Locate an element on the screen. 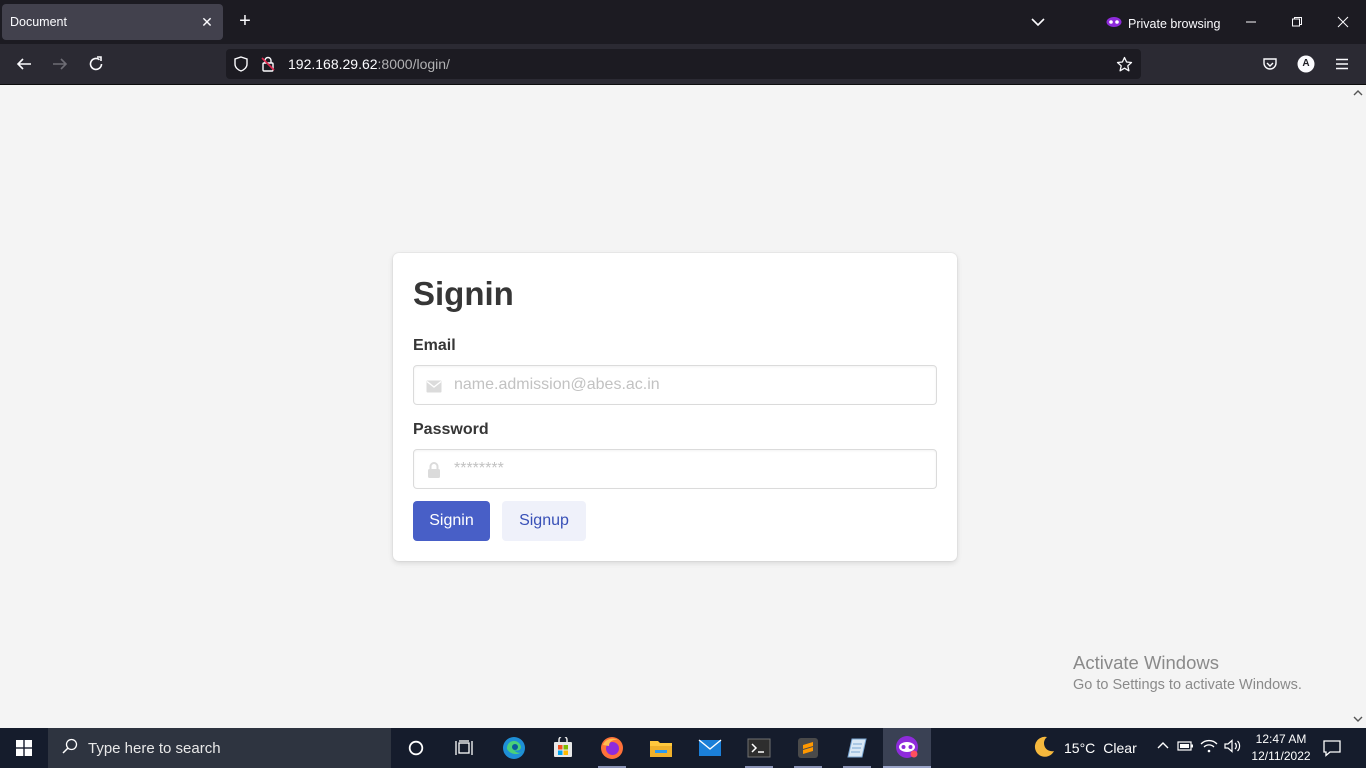 The width and height of the screenshot is (1366, 768). search-placeholder: Type here to search is located at coordinates (154, 748).